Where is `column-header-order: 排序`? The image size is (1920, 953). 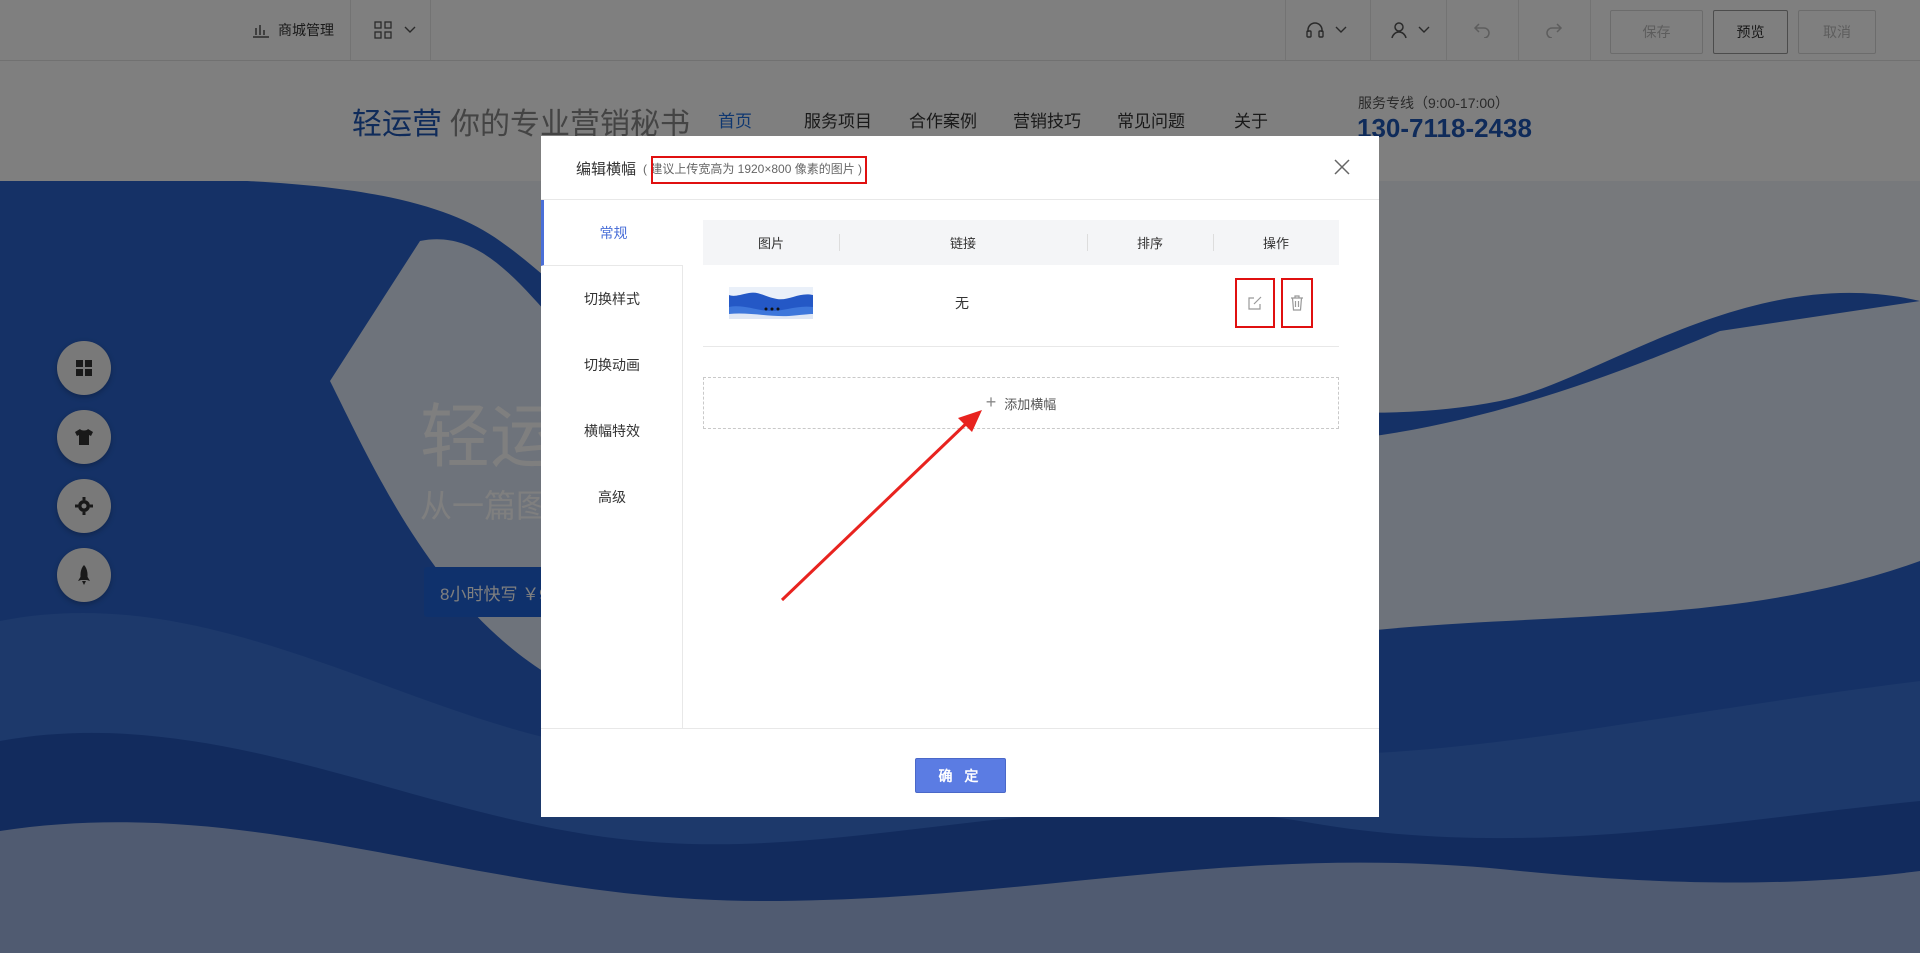
column-header-order: 排序 is located at coordinates (1149, 243).